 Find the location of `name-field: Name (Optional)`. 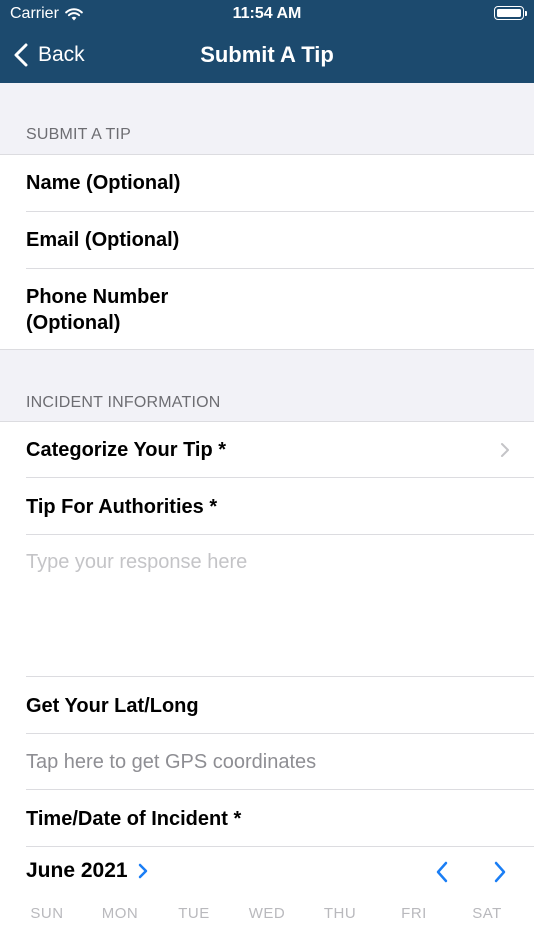

name-field: Name (Optional) is located at coordinates (103, 183).